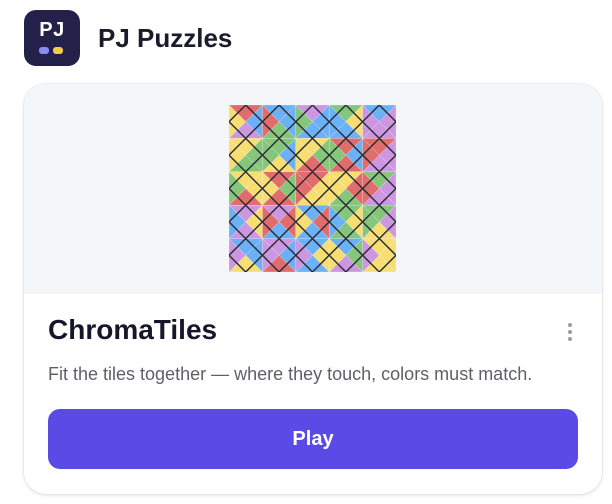 This screenshot has width=612, height=504. I want to click on app-logo: PJ, so click(52, 38).